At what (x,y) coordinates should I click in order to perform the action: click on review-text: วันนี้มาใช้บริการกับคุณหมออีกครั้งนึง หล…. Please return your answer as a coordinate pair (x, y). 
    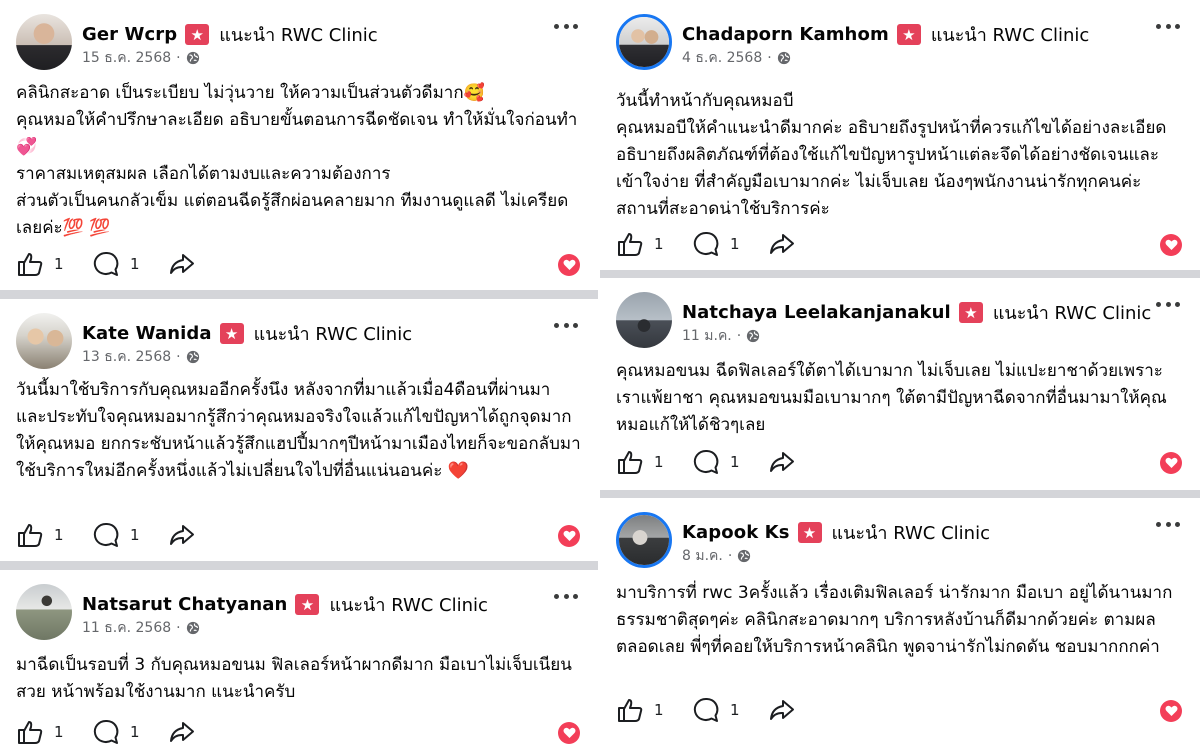
    Looking at the image, I should click on (298, 430).